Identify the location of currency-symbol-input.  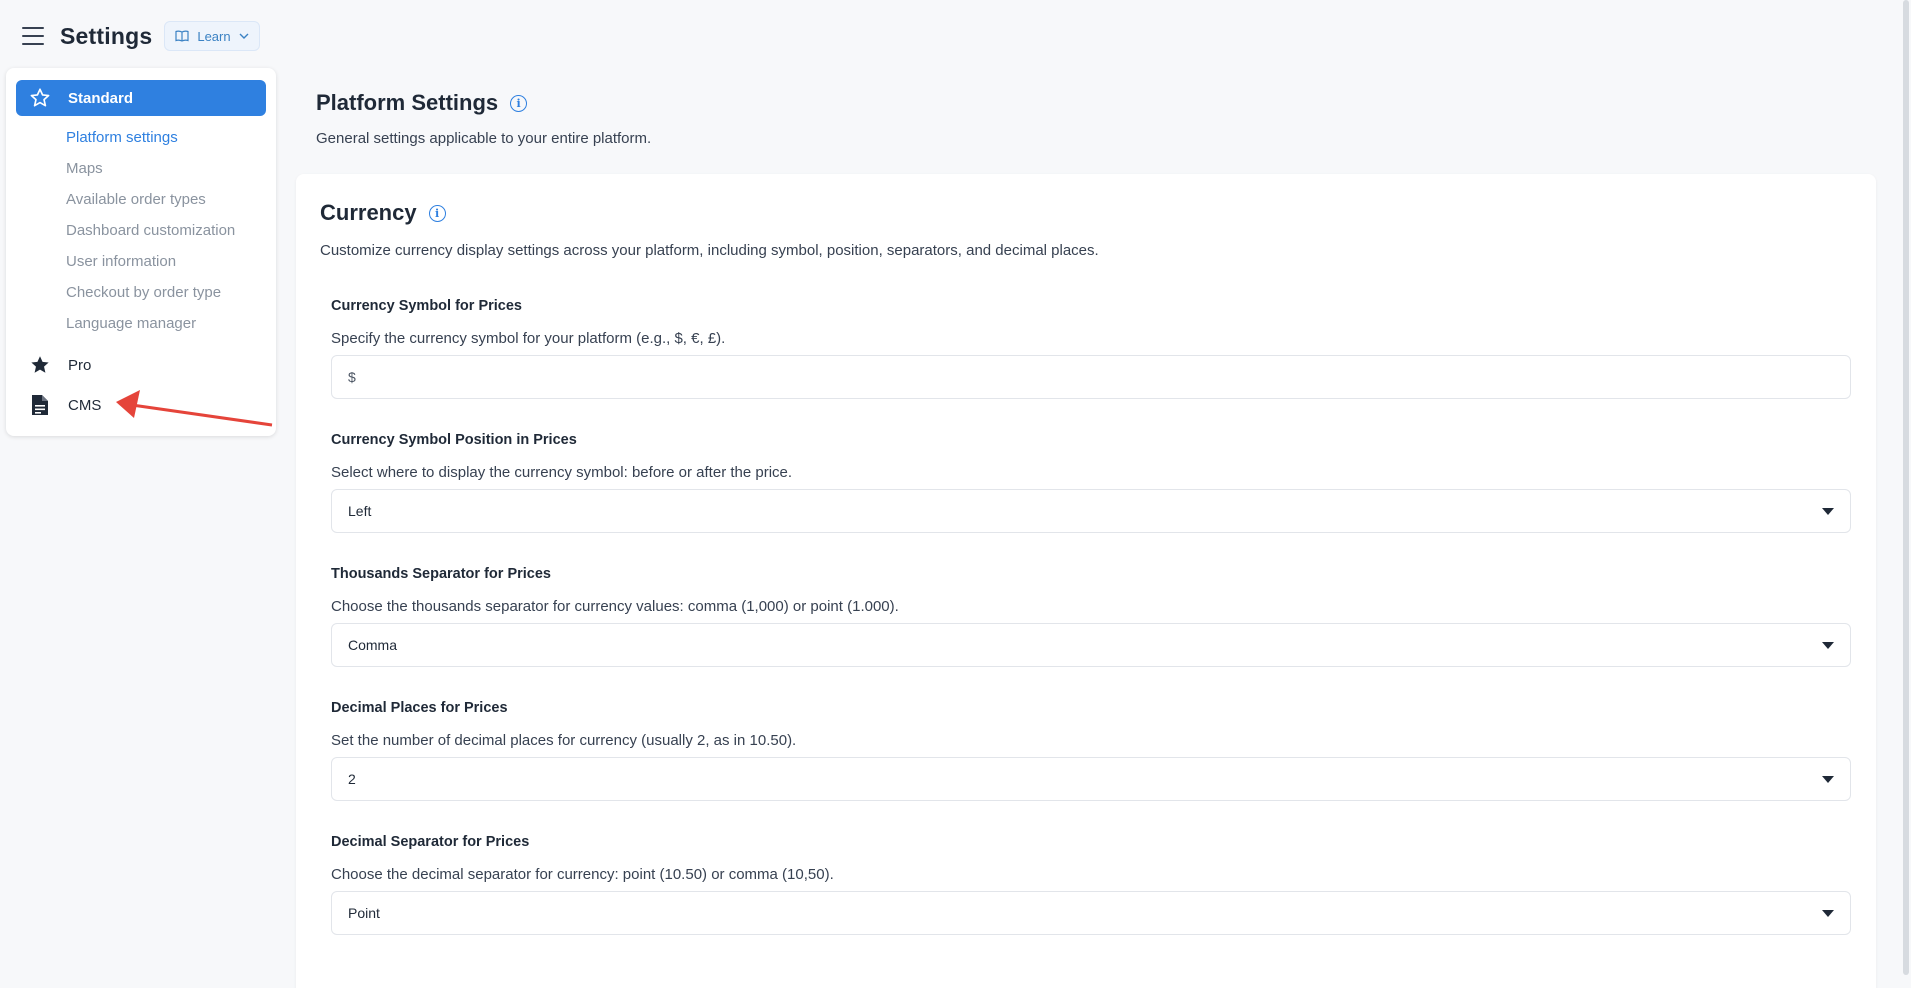
(1091, 377).